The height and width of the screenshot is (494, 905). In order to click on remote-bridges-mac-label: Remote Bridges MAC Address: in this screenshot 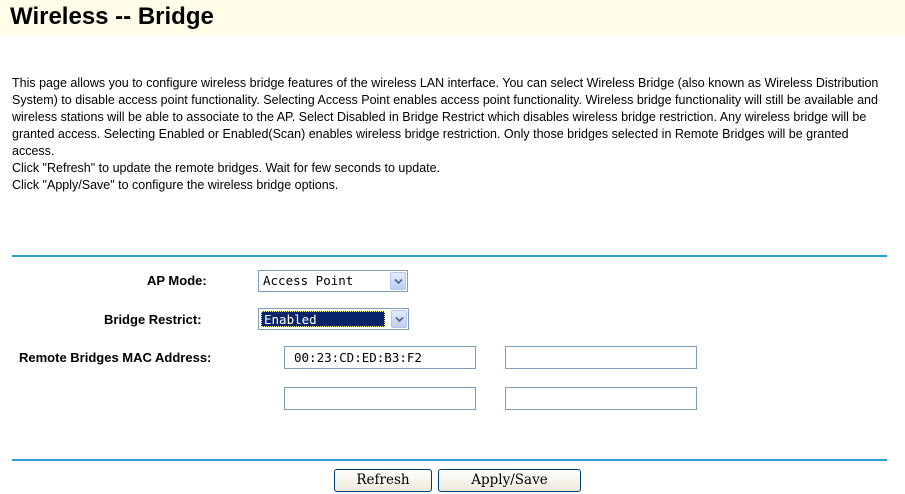, I will do `click(115, 357)`.